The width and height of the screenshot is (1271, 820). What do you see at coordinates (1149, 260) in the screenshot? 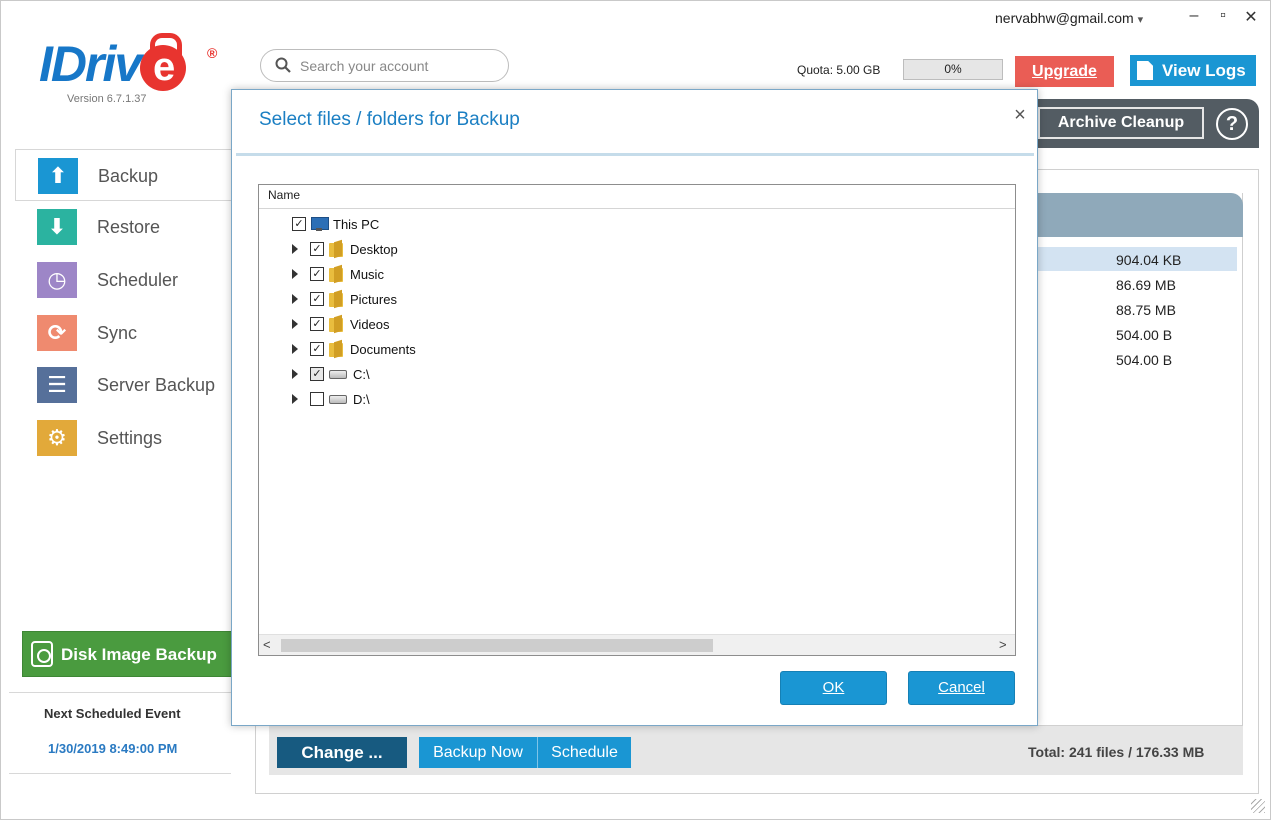
I see `file-size: 904.04 KB` at bounding box center [1149, 260].